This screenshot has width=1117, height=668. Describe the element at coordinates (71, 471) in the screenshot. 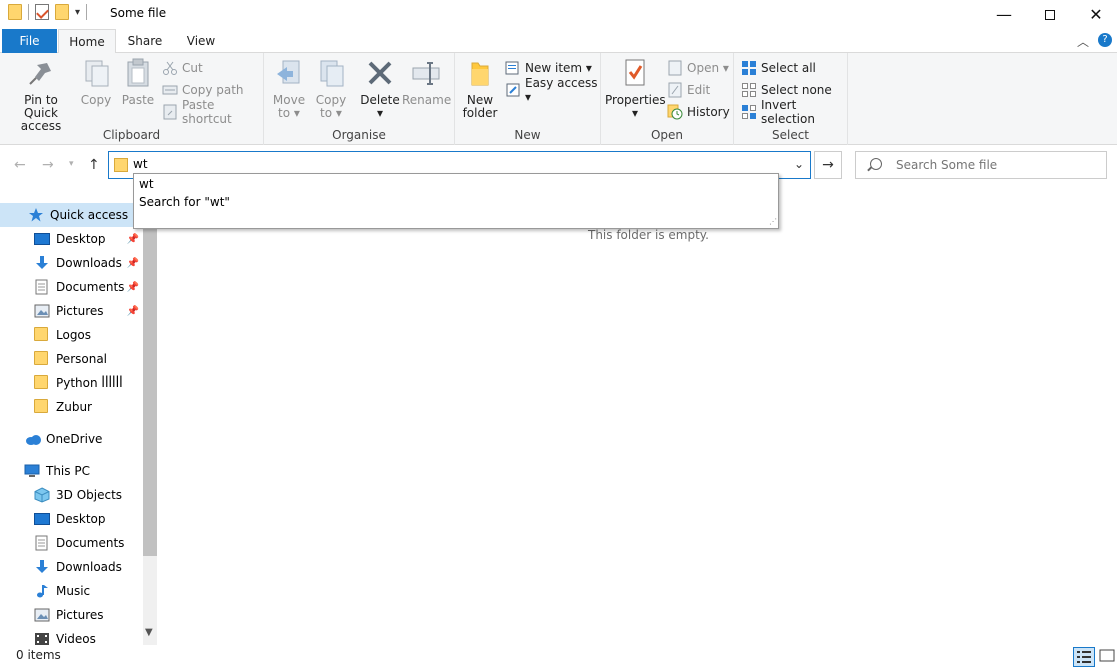

I see `sidebar-item-this-pc: This PC` at that location.